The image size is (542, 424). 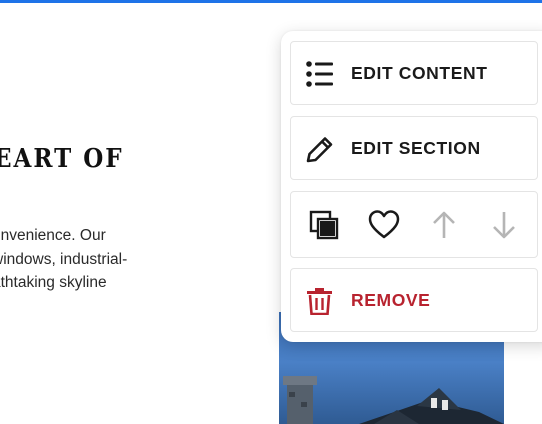 I want to click on arrow-down-icon, so click(x=504, y=225).